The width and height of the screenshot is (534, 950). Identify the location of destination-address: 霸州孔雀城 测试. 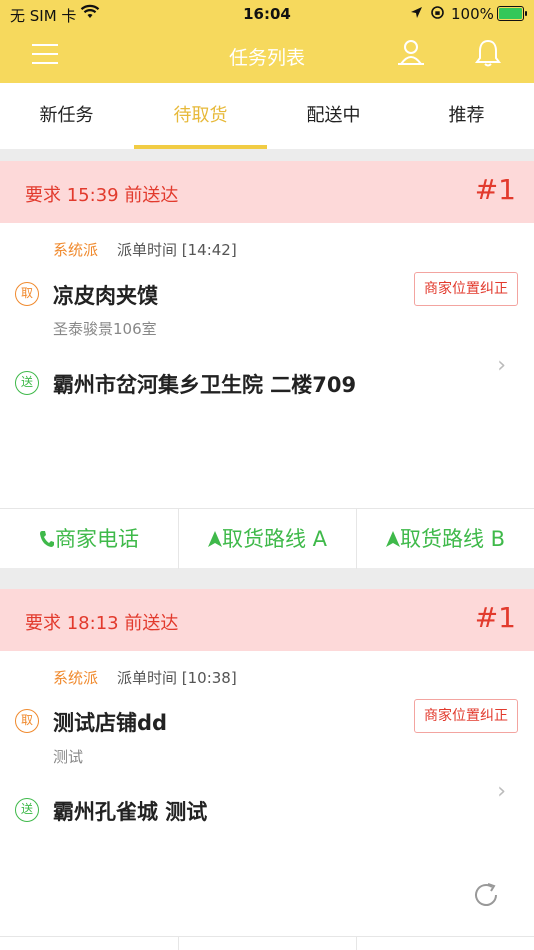
(130, 812).